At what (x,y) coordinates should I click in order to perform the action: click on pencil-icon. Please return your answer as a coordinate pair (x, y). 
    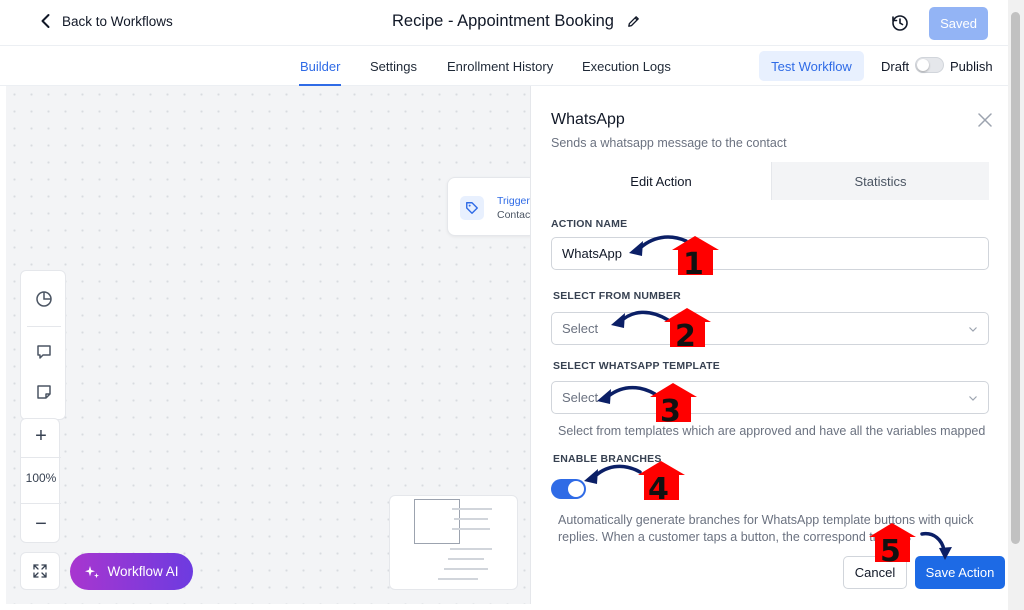
    Looking at the image, I should click on (633, 21).